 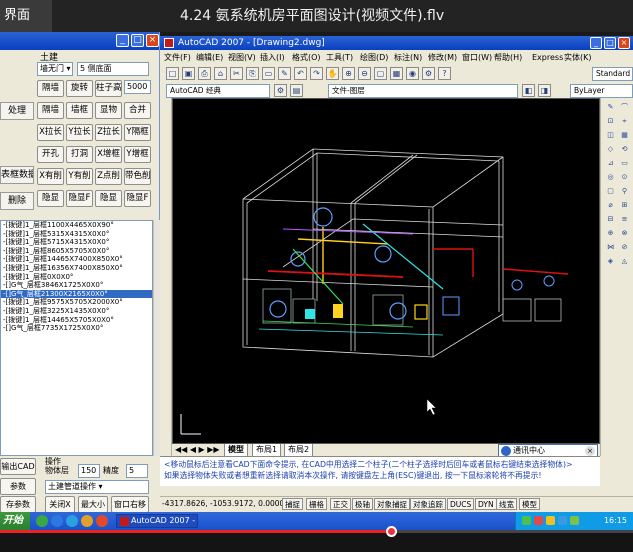 I want to click on modify-tool-icon: ◎, so click(x=610, y=177).